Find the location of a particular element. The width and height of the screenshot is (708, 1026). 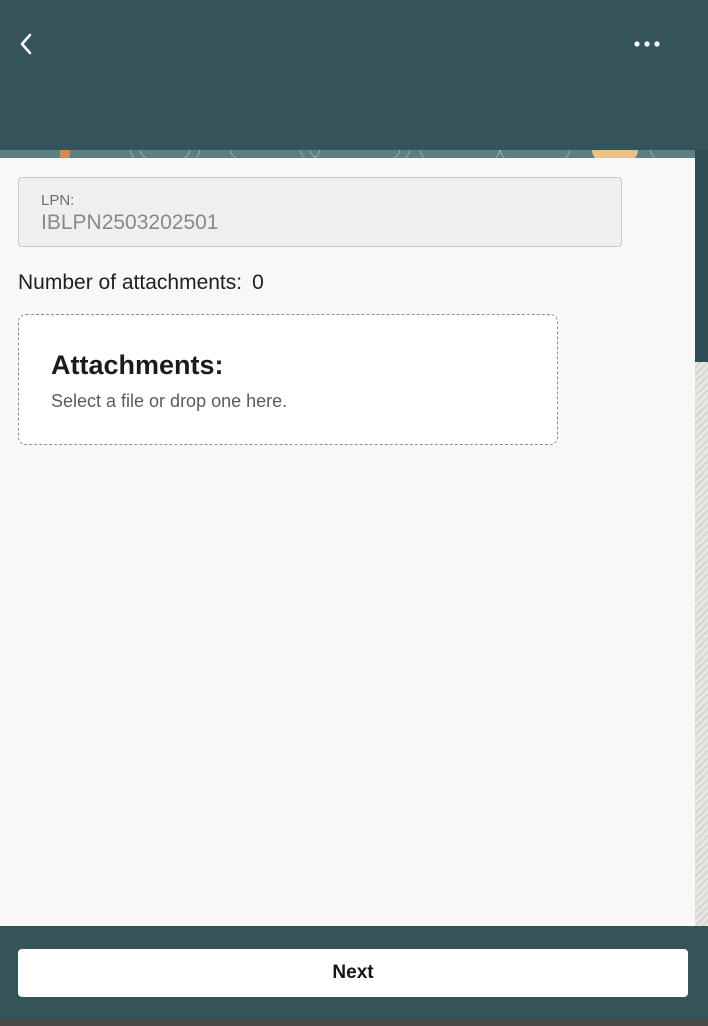

attachments-count: Number of attachments: 0 is located at coordinates (141, 283).